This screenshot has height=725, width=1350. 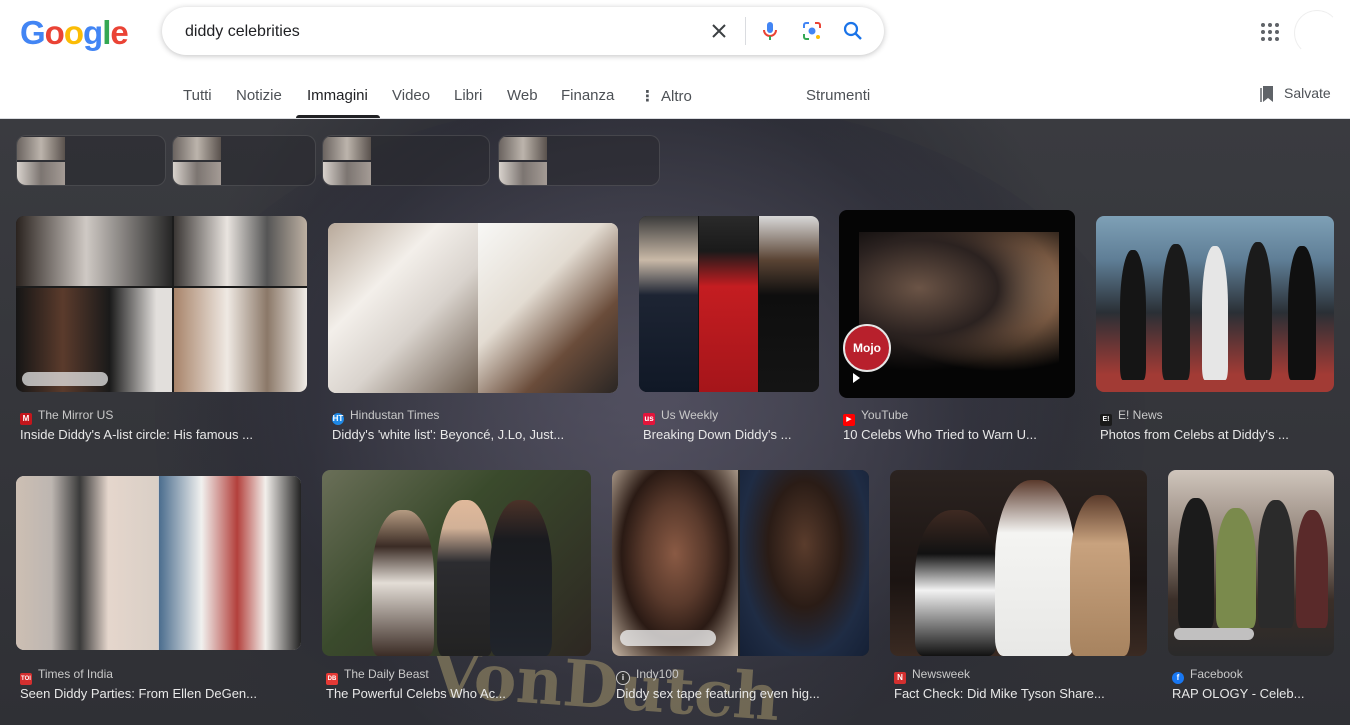 What do you see at coordinates (1140, 415) in the screenshot?
I see `result-source-name: E! News` at bounding box center [1140, 415].